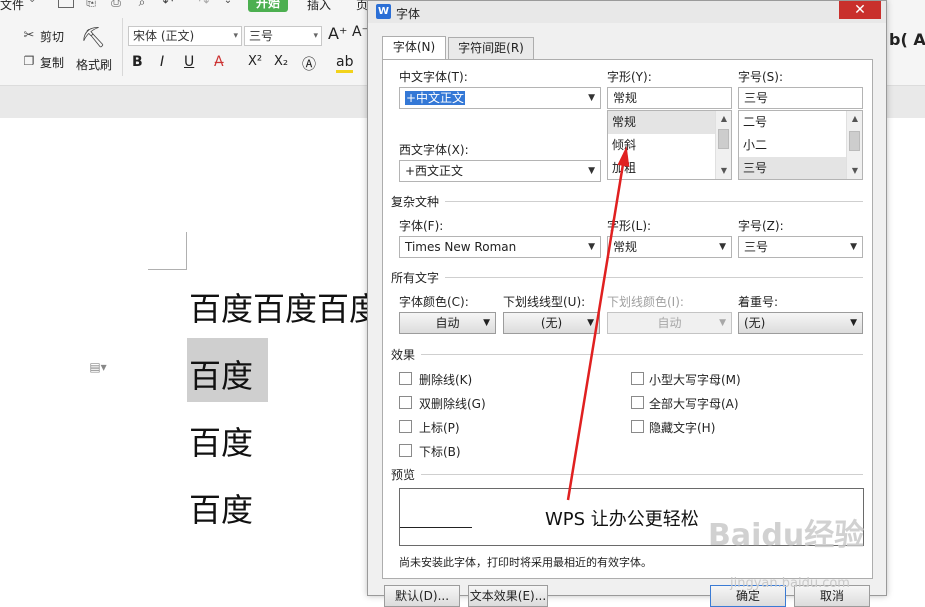 The height and width of the screenshot is (607, 925). I want to click on list-item: 二号, so click(800, 122).